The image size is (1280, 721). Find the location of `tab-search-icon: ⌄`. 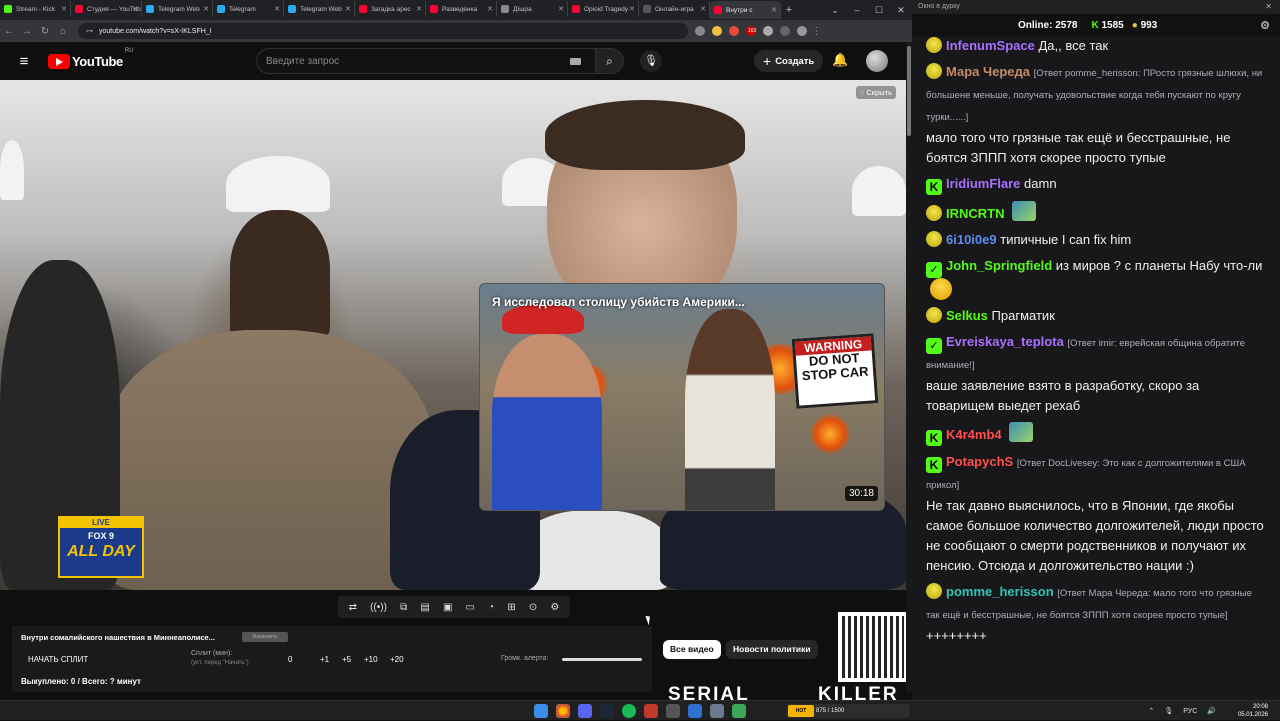

tab-search-icon: ⌄ is located at coordinates (835, 10).